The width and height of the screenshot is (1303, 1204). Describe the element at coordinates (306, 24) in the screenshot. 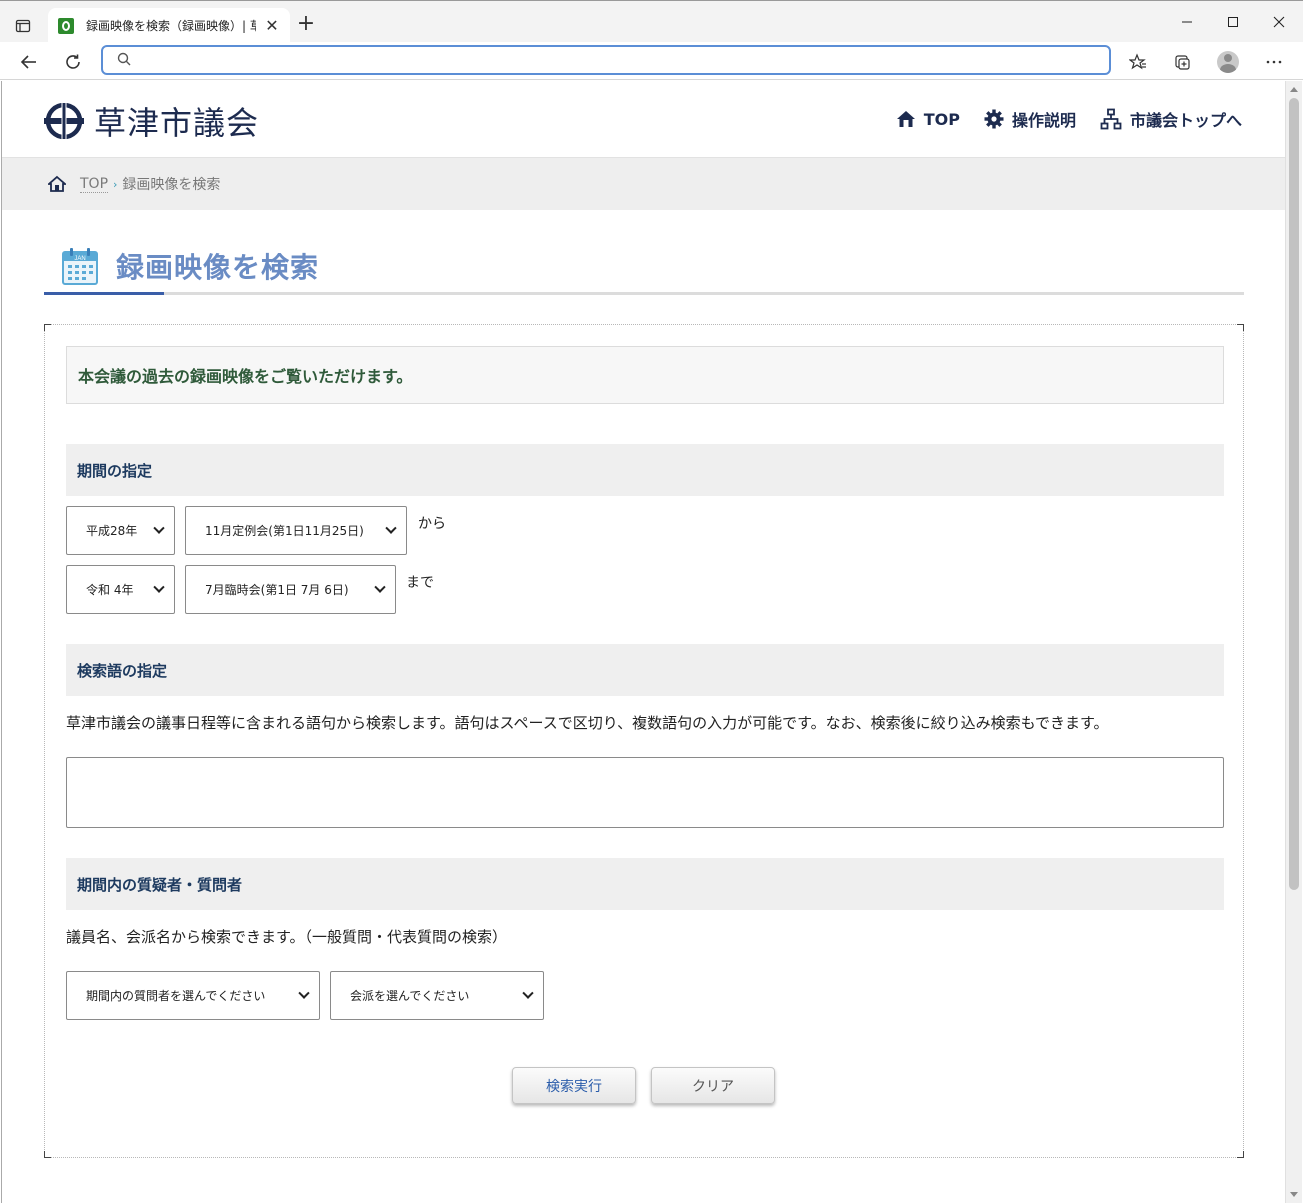

I see `new-tab-icon: +` at that location.